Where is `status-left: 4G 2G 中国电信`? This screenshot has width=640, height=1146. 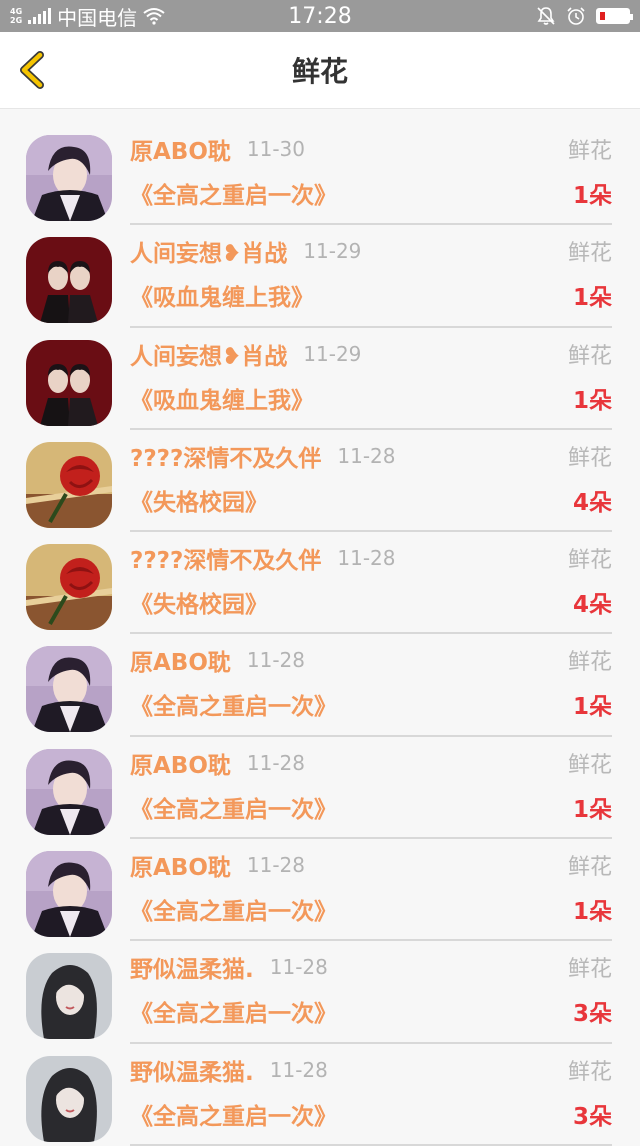 status-left: 4G 2G 中国电信 is located at coordinates (87, 16).